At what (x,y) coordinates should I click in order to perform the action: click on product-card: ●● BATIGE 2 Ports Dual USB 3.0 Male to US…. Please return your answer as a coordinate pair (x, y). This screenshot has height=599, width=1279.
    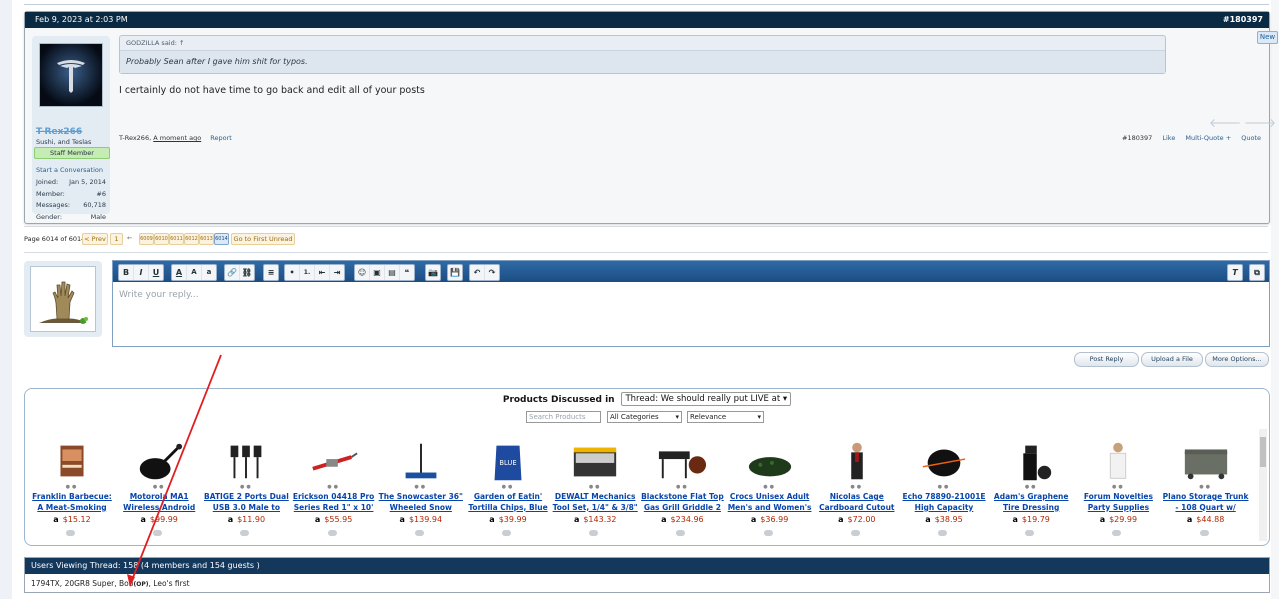
    Looking at the image, I should click on (246, 490).